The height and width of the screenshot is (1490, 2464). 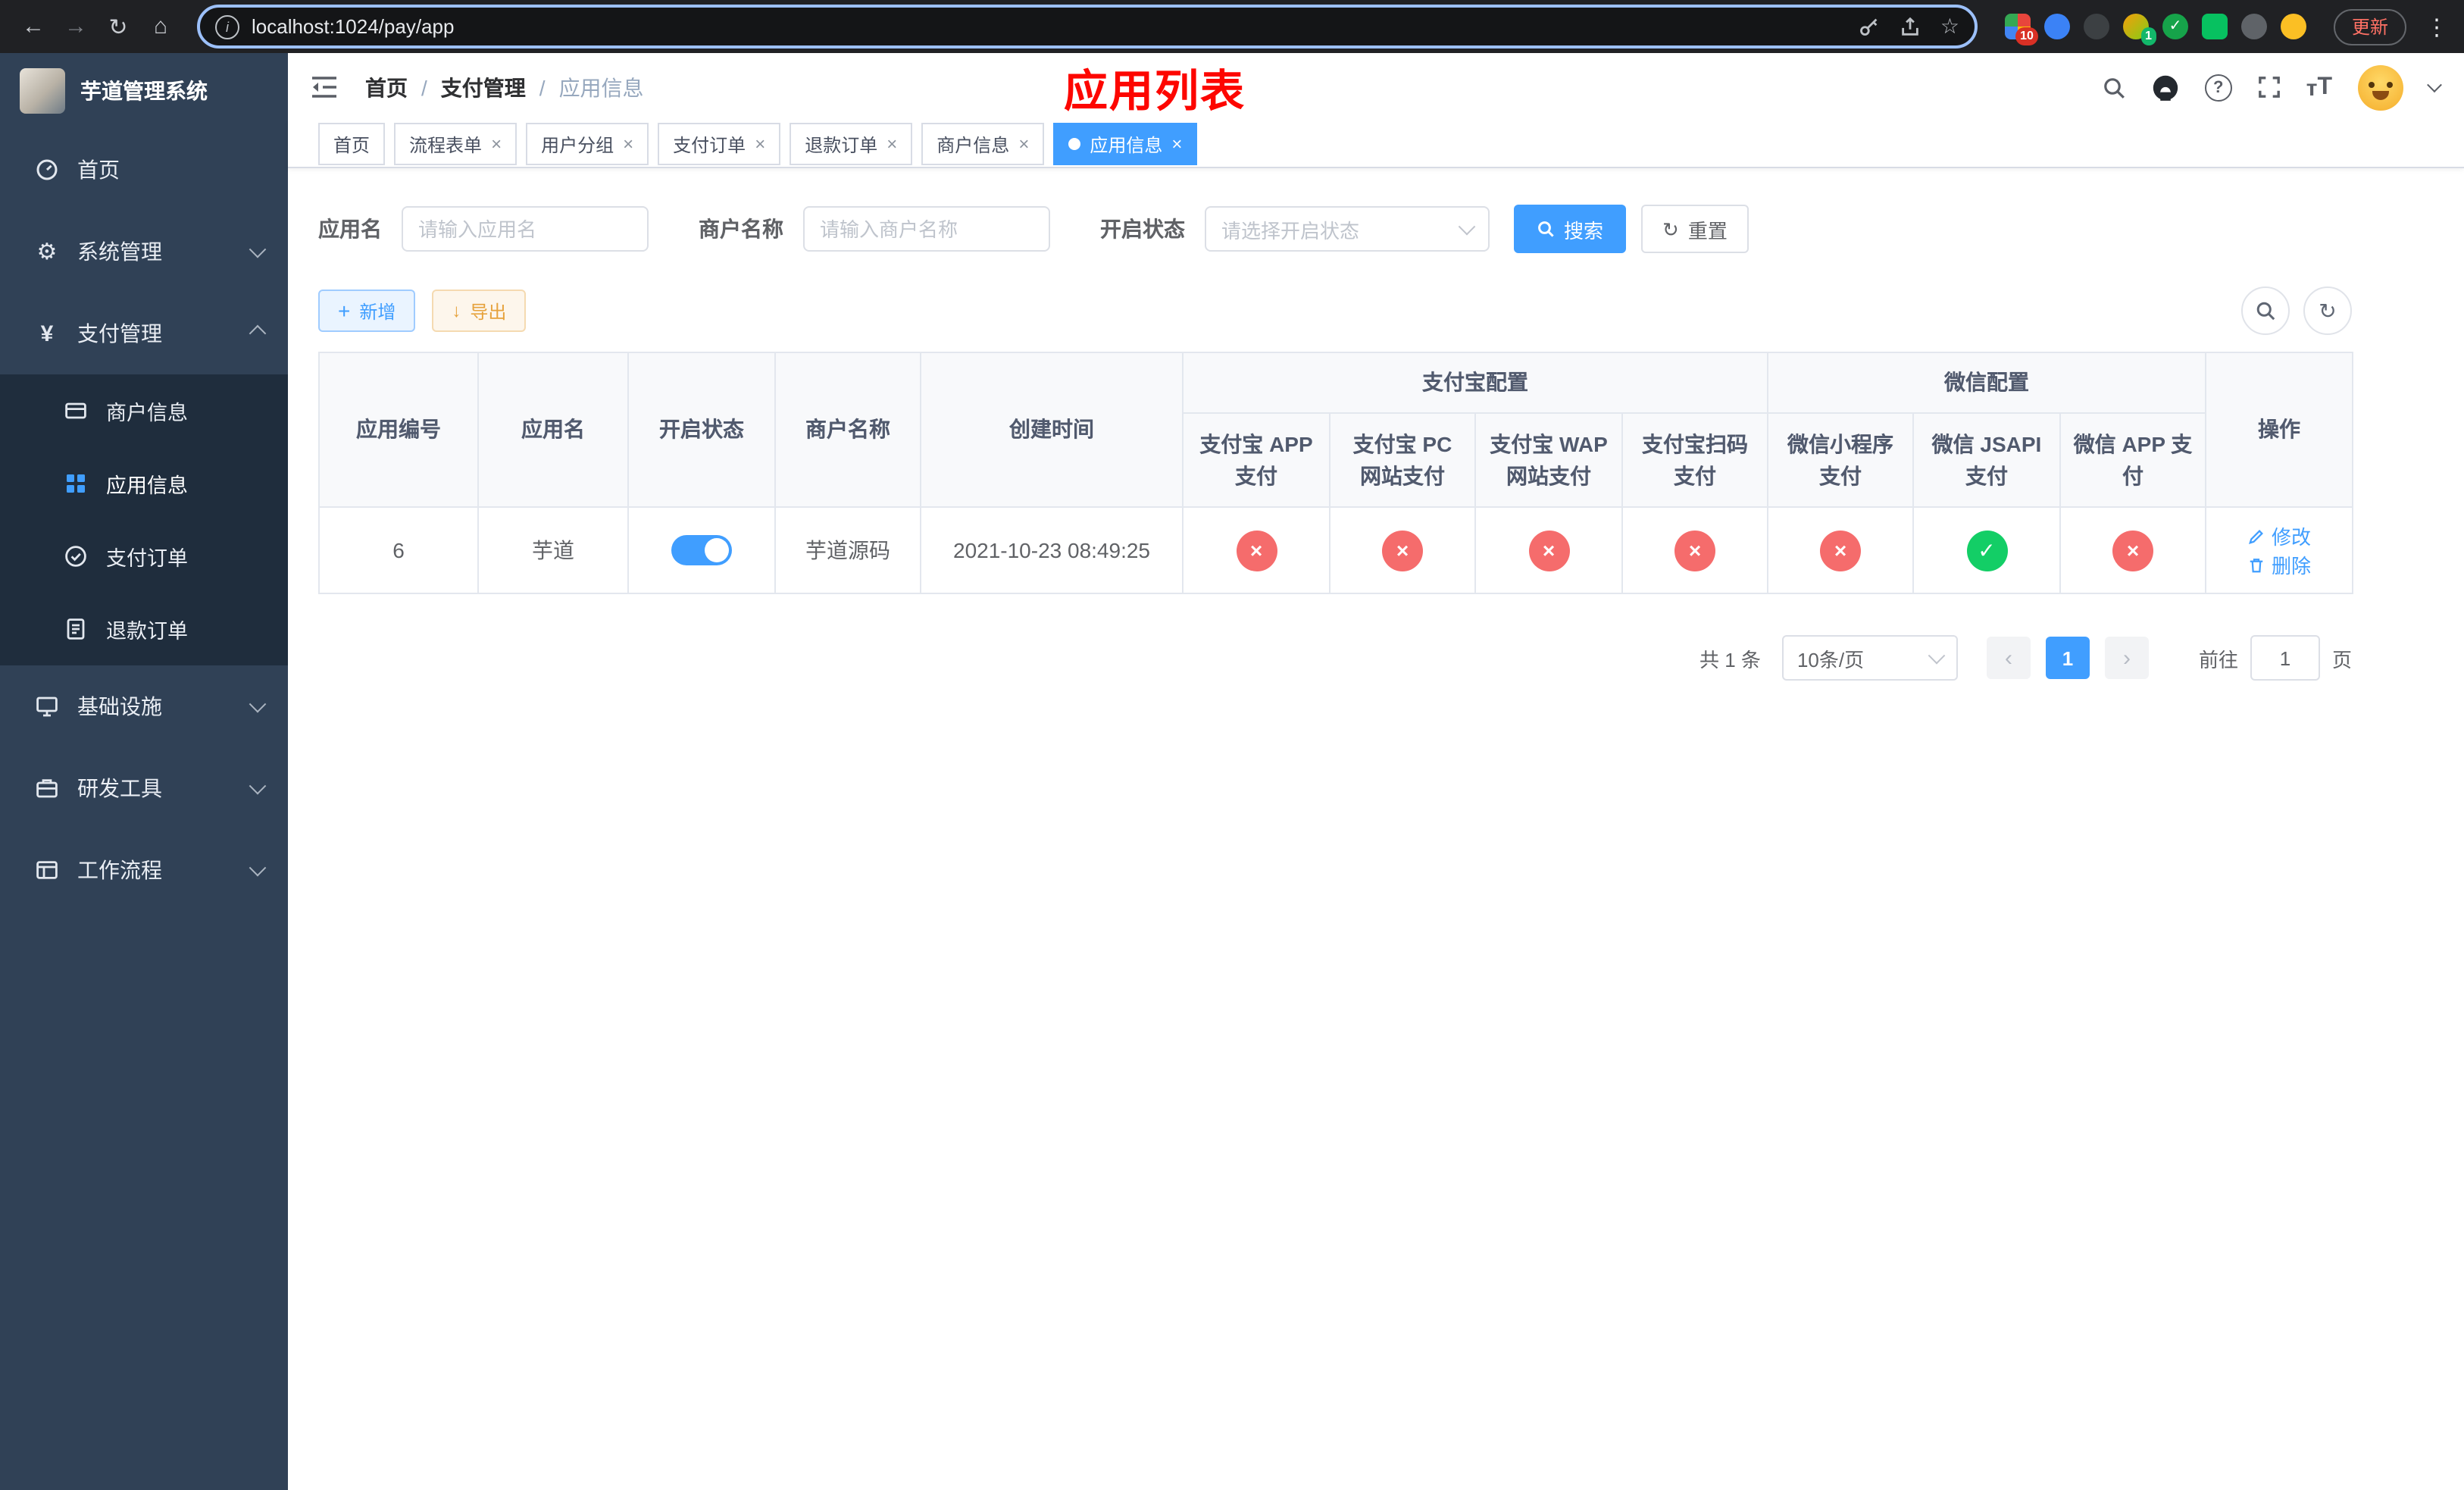 I want to click on sidebar-item-infrastructure: 基础设施, so click(x=144, y=706).